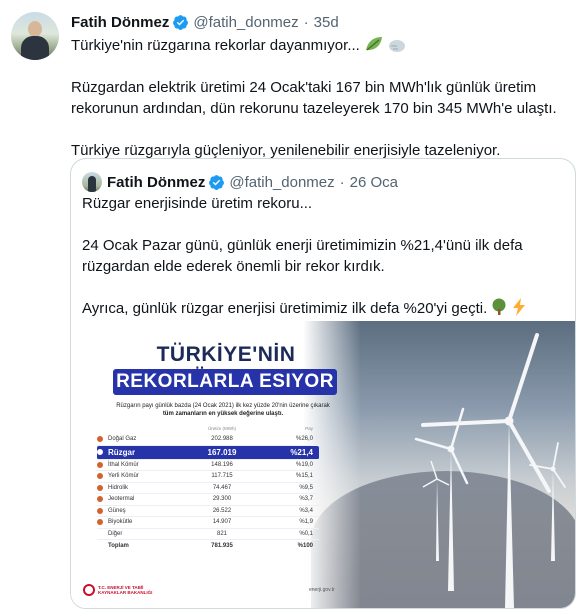 The width and height of the screenshot is (588, 611). Describe the element at coordinates (225, 382) in the screenshot. I see `poster-title-banner: REKORLARLA ESIYOR` at that location.